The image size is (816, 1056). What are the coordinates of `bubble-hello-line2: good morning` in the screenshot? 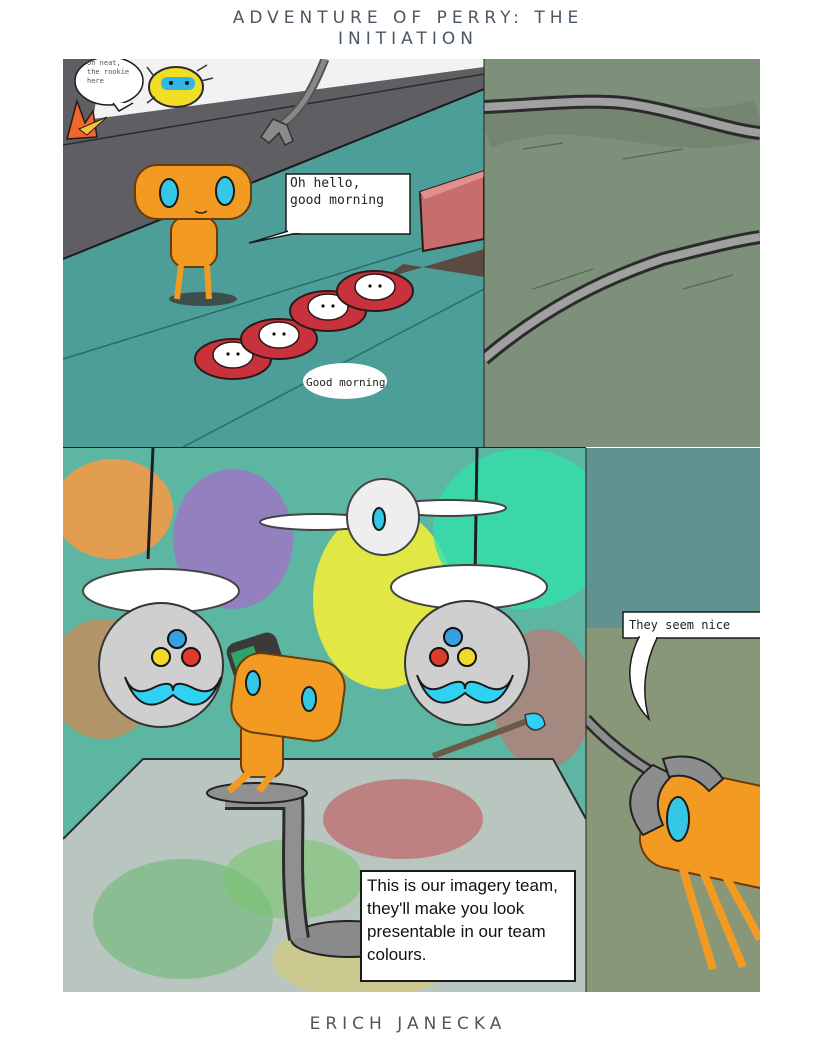 It's located at (337, 200).